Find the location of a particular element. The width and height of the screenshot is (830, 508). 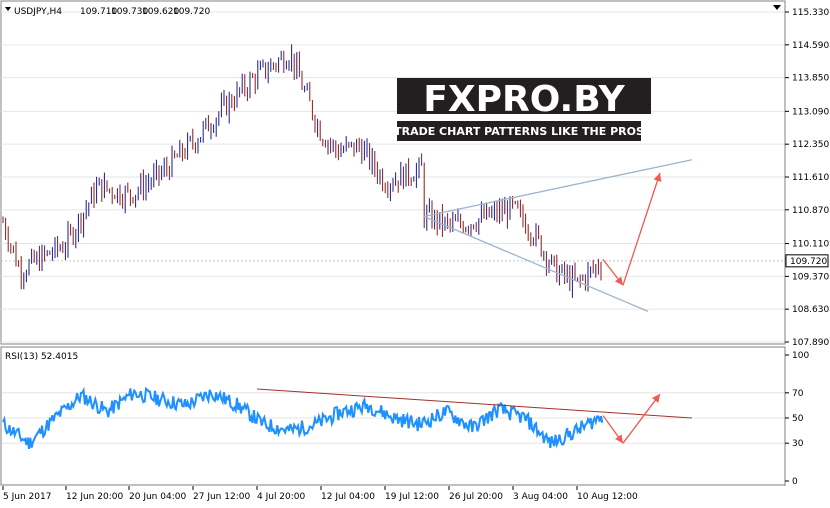

watermark-brand: FXPRO.BY is located at coordinates (524, 99).